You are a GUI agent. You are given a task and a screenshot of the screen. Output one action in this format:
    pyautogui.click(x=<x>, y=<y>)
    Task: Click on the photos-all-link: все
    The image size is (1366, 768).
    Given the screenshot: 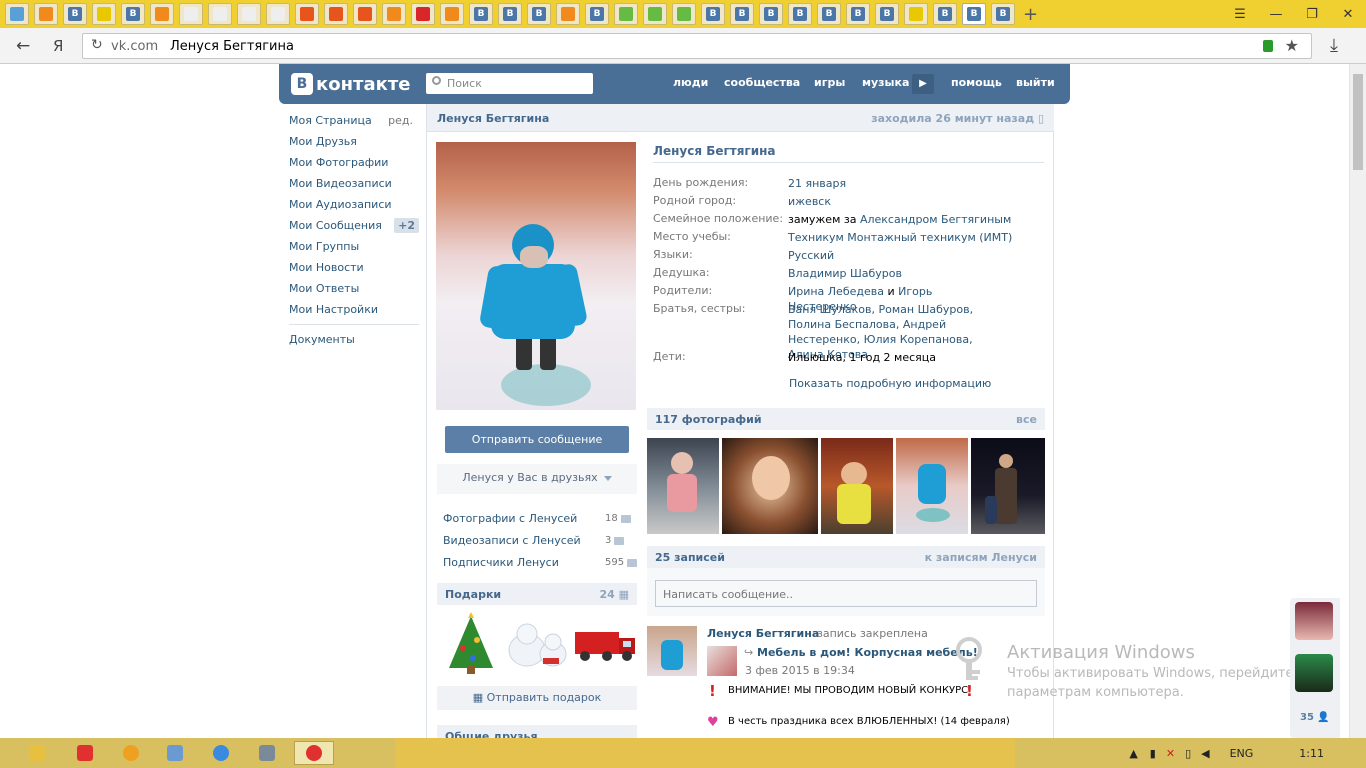 What is the action you would take?
    pyautogui.click(x=1026, y=419)
    